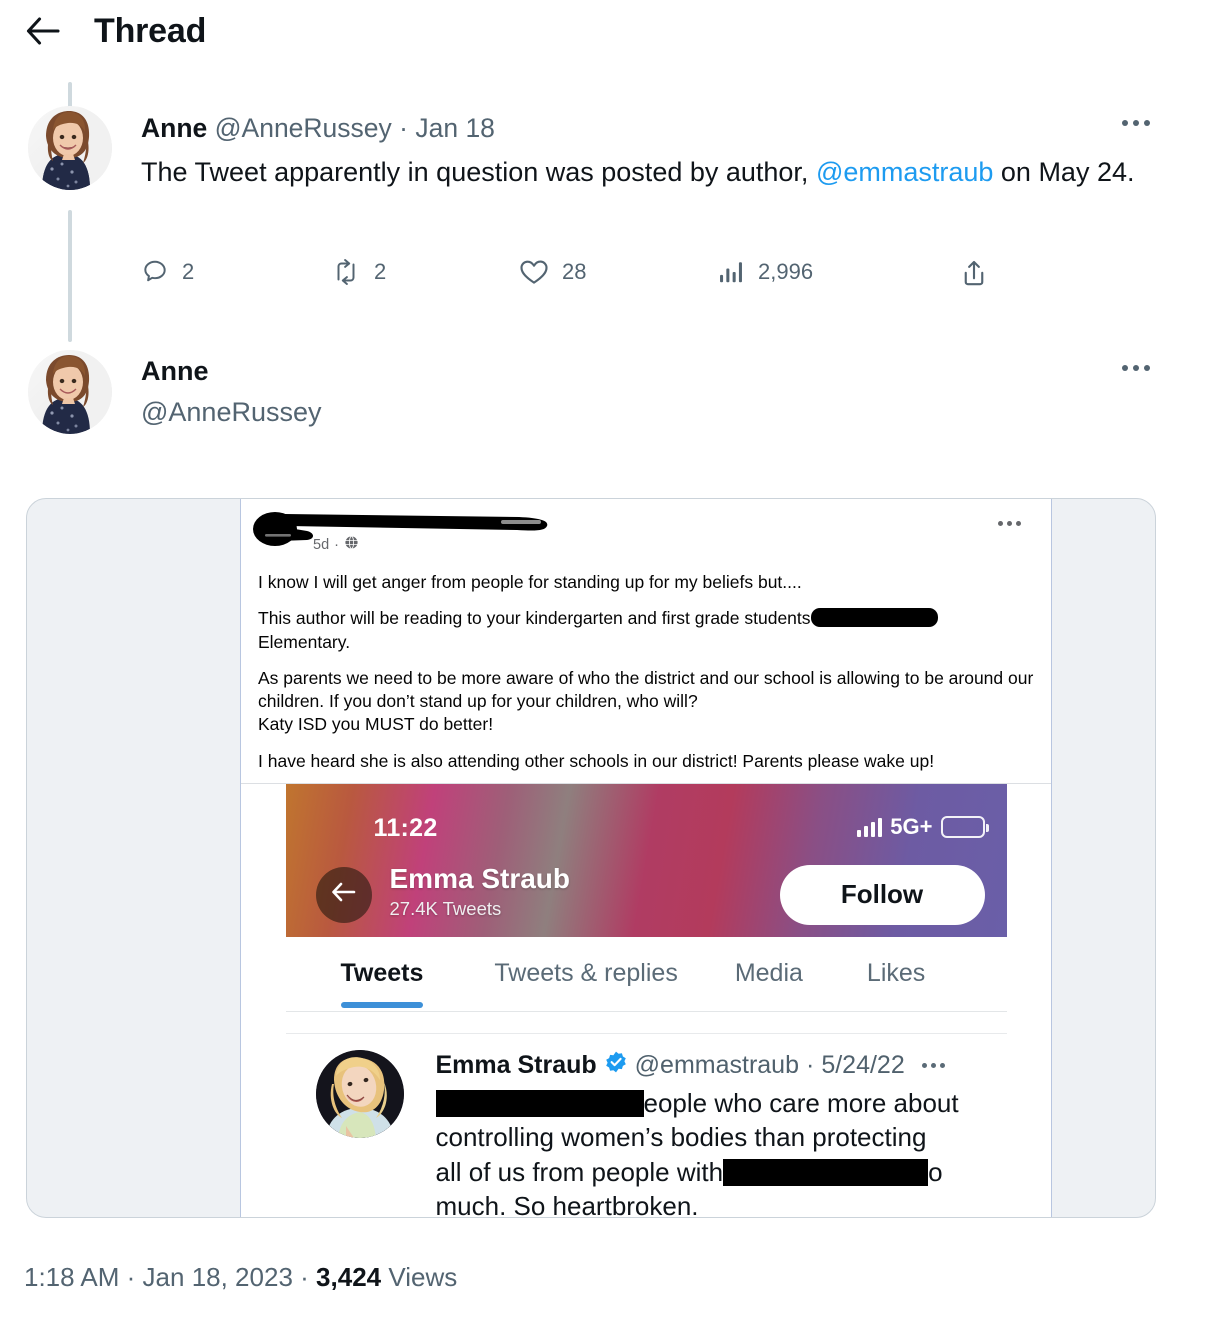 This screenshot has height=1318, width=1220. I want to click on facebook-post-meta: 5d ·, so click(336, 544).